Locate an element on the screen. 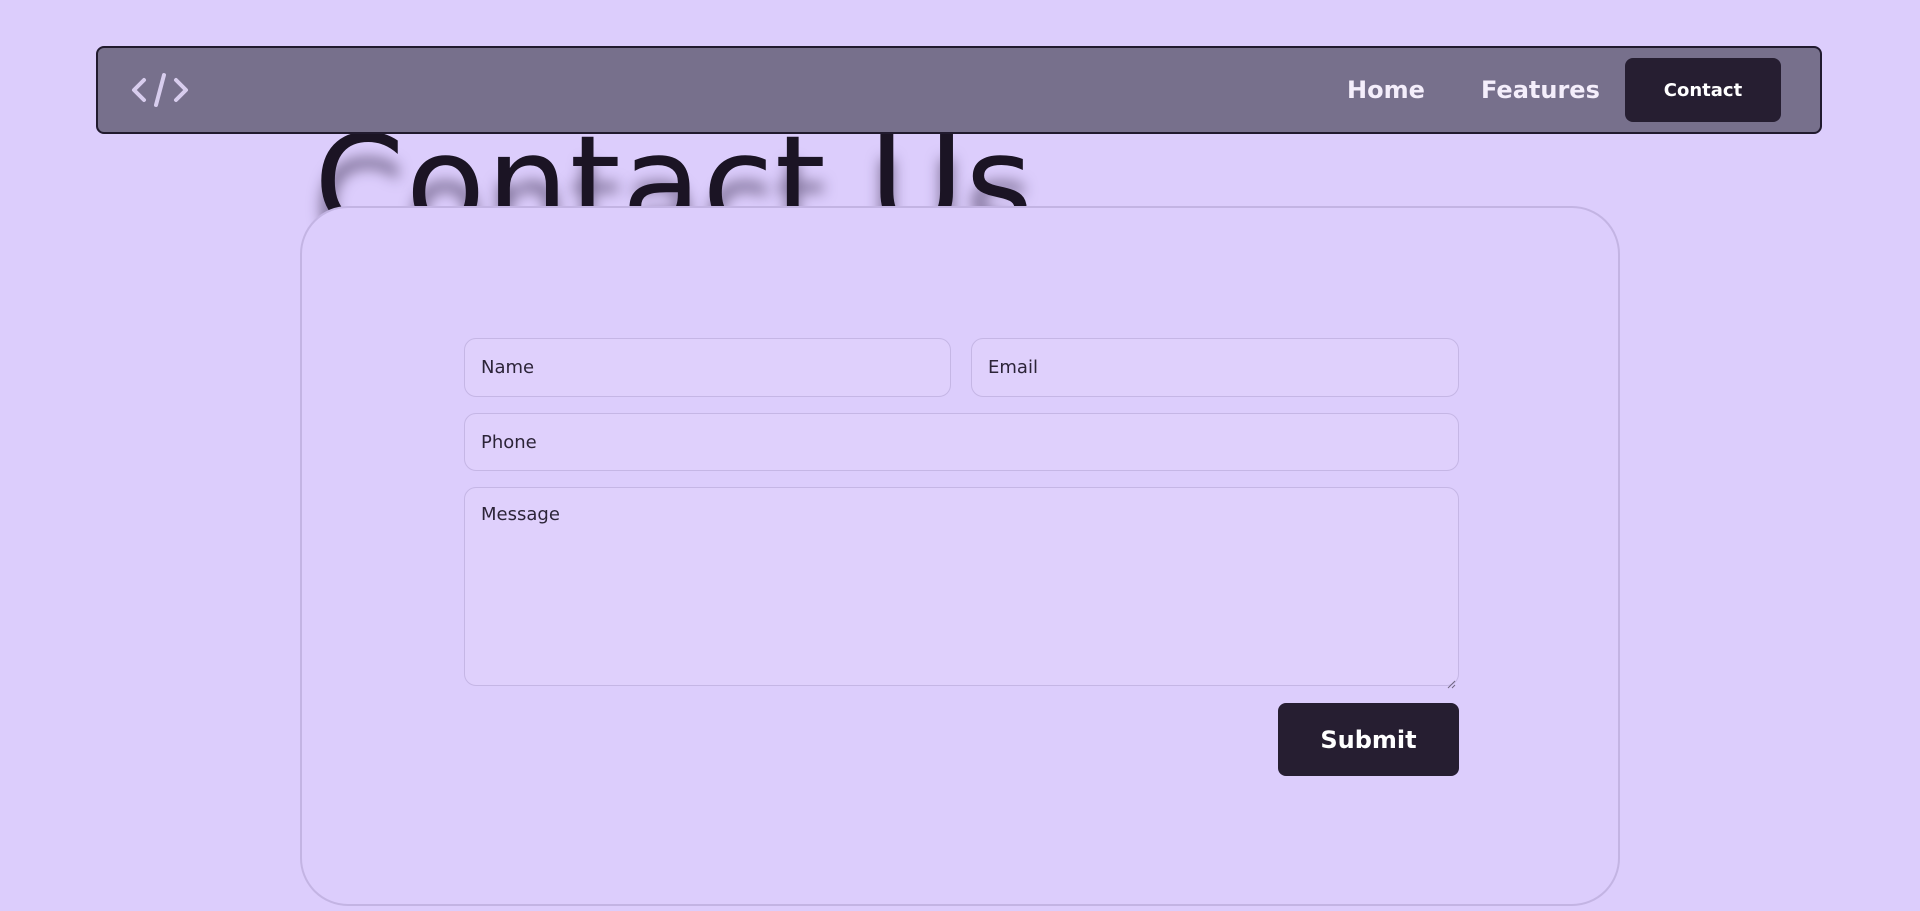 This screenshot has height=911, width=1920. email-field: Email is located at coordinates (1215, 367).